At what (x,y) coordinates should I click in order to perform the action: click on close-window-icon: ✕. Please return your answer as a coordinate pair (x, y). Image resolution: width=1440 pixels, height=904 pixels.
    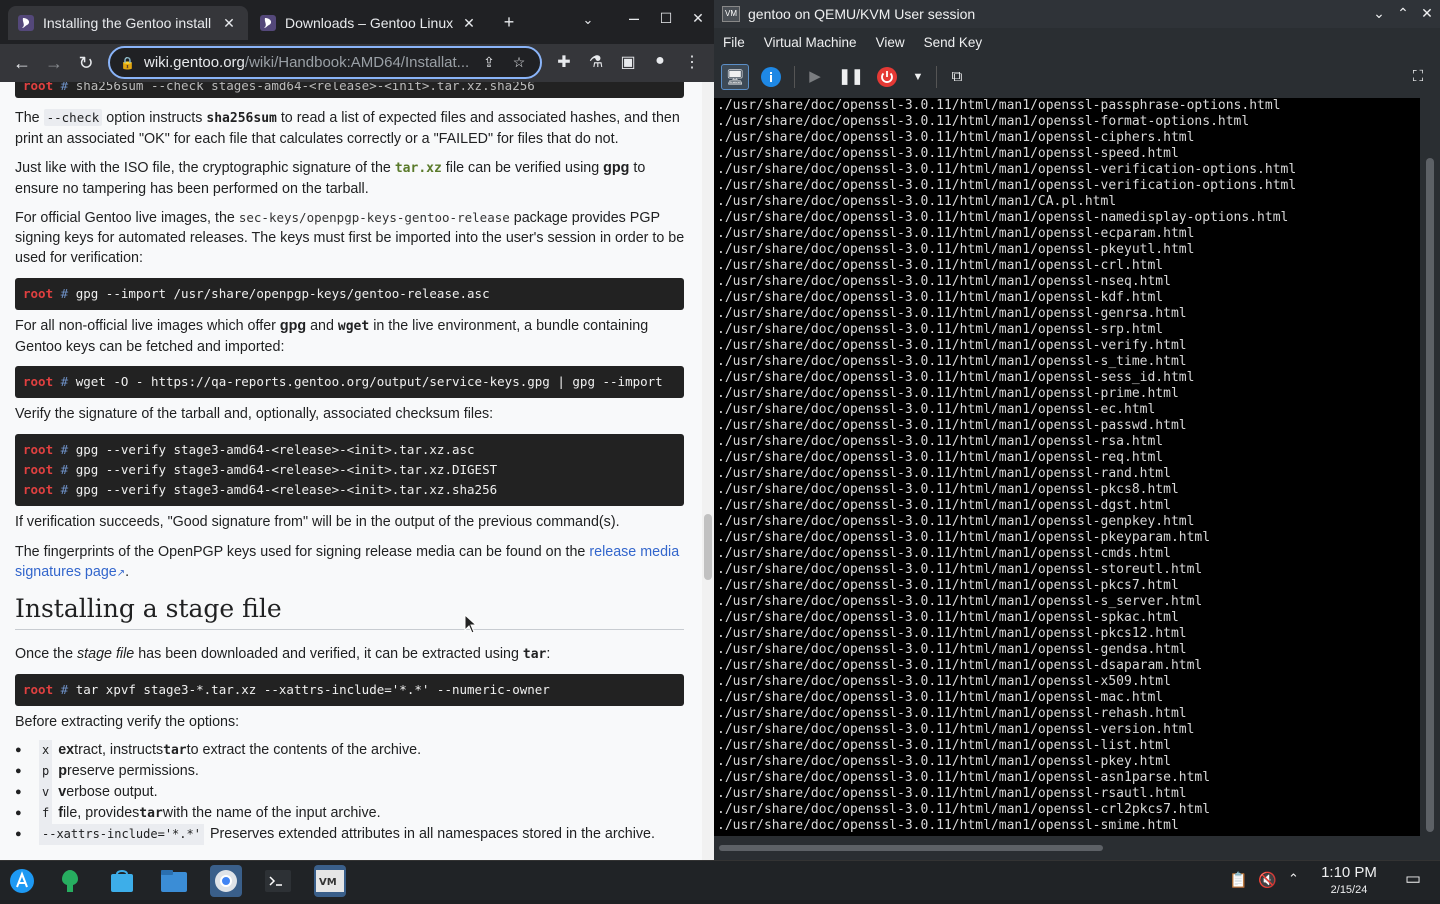
    Looking at the image, I should click on (698, 18).